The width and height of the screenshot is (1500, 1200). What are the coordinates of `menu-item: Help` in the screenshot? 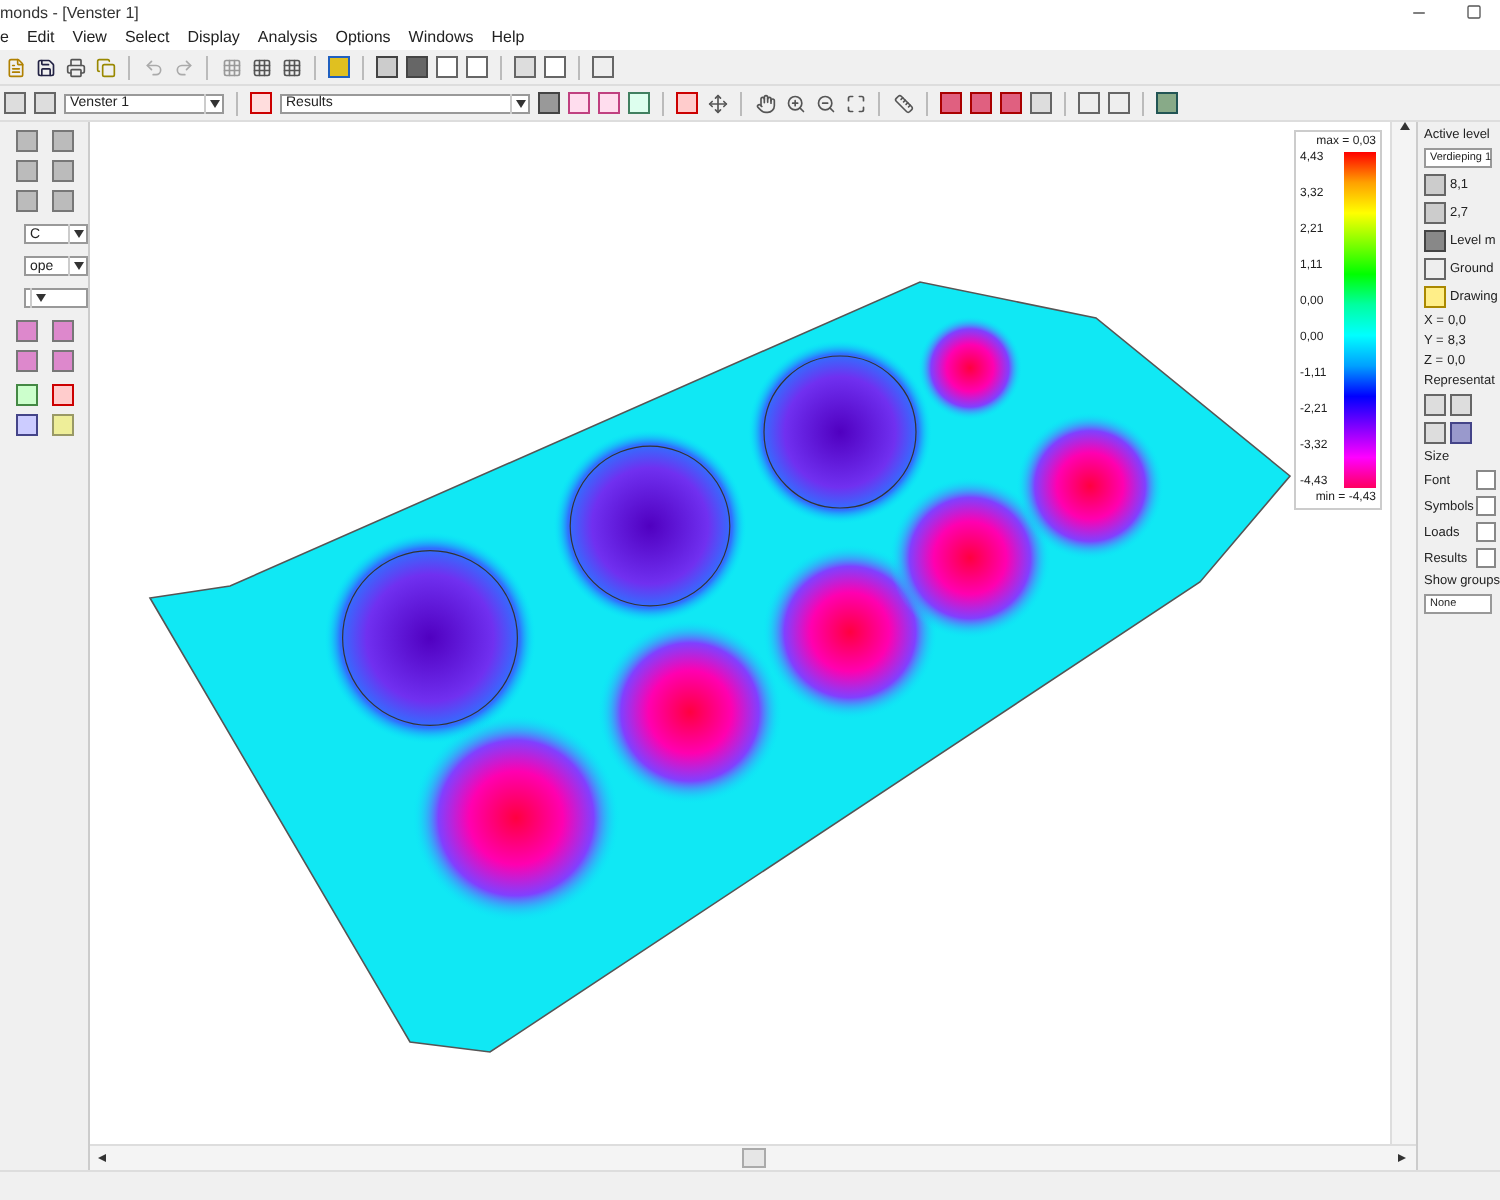 It's located at (508, 37).